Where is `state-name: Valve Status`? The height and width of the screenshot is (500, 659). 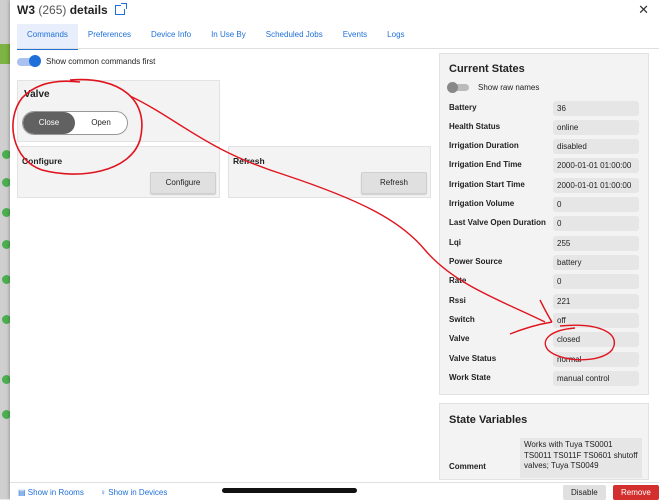 state-name: Valve Status is located at coordinates (473, 358).